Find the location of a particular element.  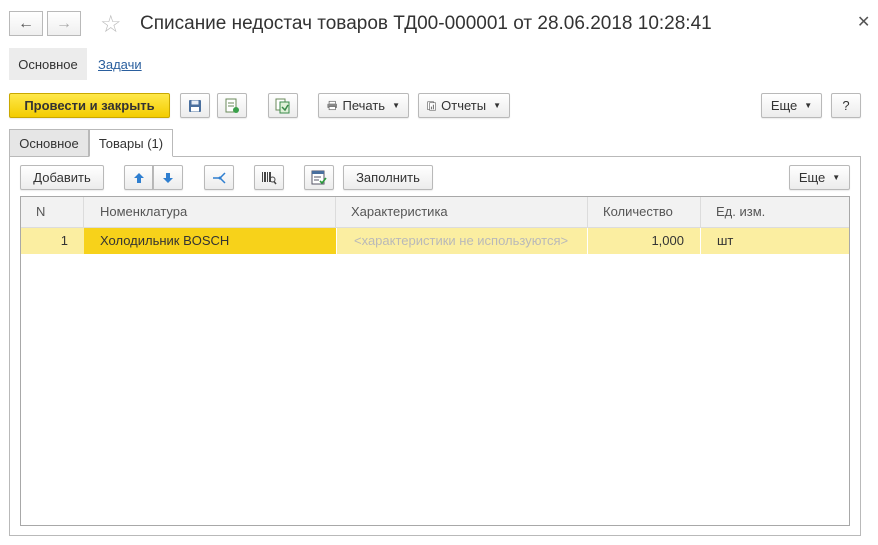

help-button: ? is located at coordinates (846, 105).